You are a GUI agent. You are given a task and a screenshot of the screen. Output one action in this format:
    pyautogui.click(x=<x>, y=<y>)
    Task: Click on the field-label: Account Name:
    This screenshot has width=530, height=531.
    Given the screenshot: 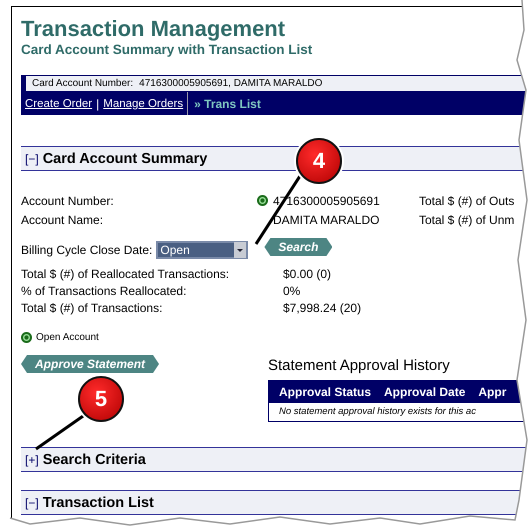 What is the action you would take?
    pyautogui.click(x=62, y=219)
    